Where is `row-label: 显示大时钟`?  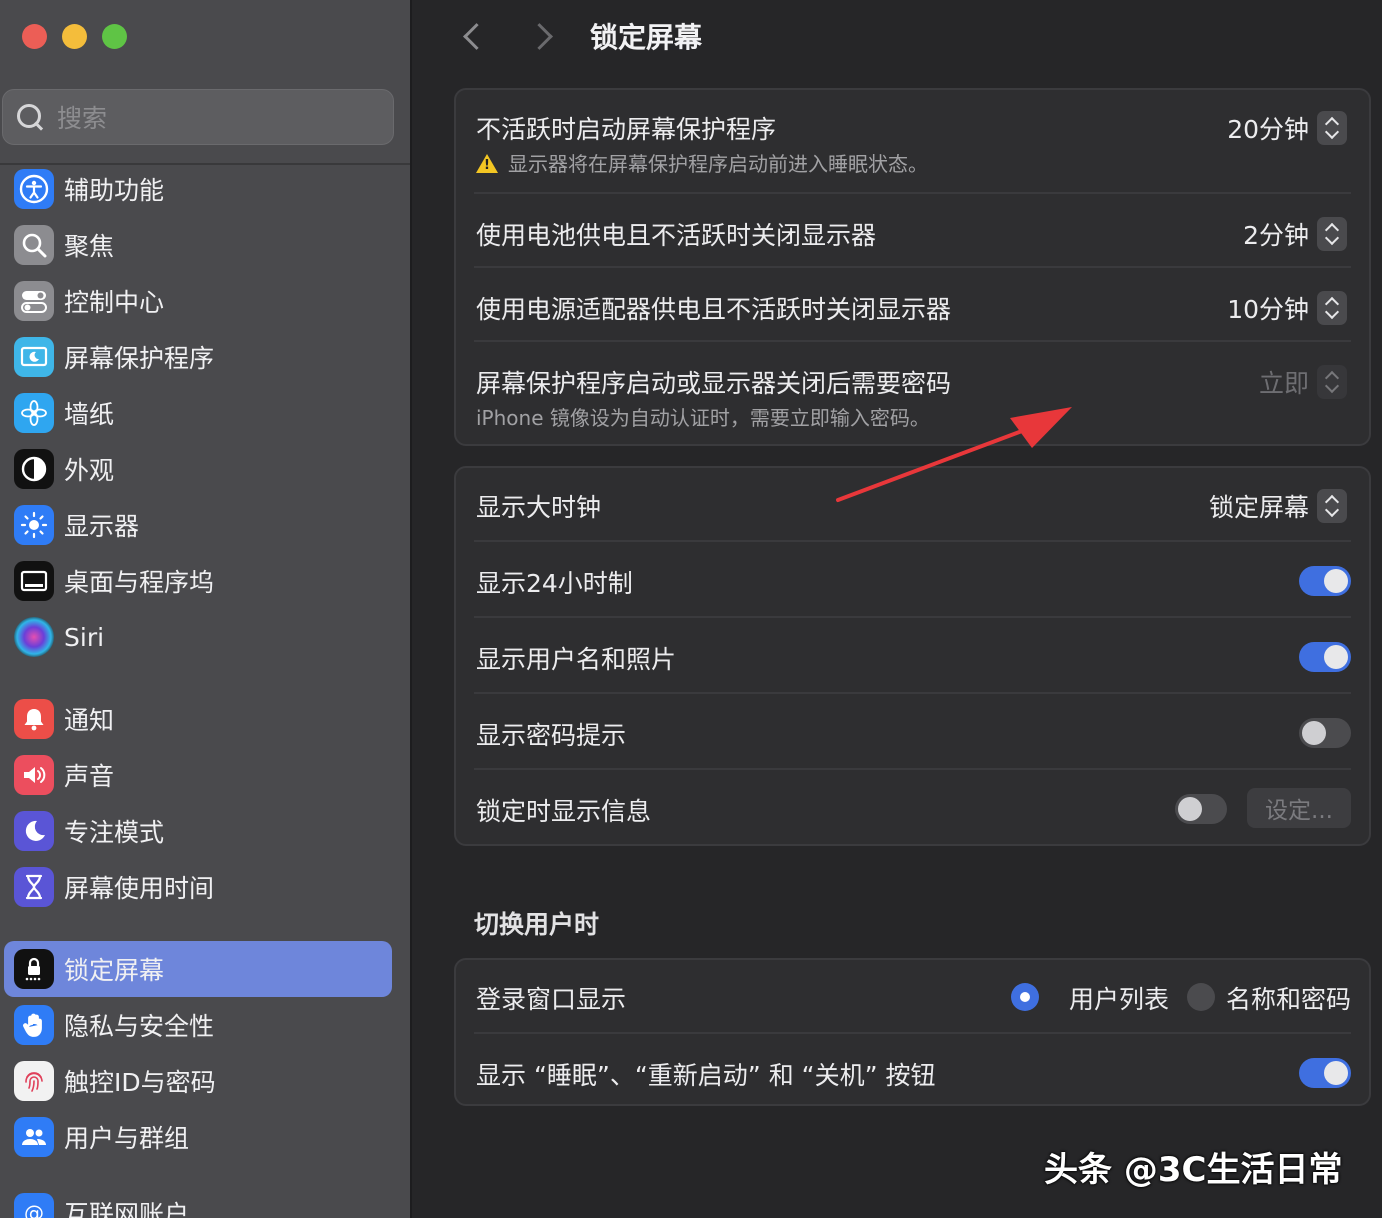 row-label: 显示大时钟 is located at coordinates (539, 507).